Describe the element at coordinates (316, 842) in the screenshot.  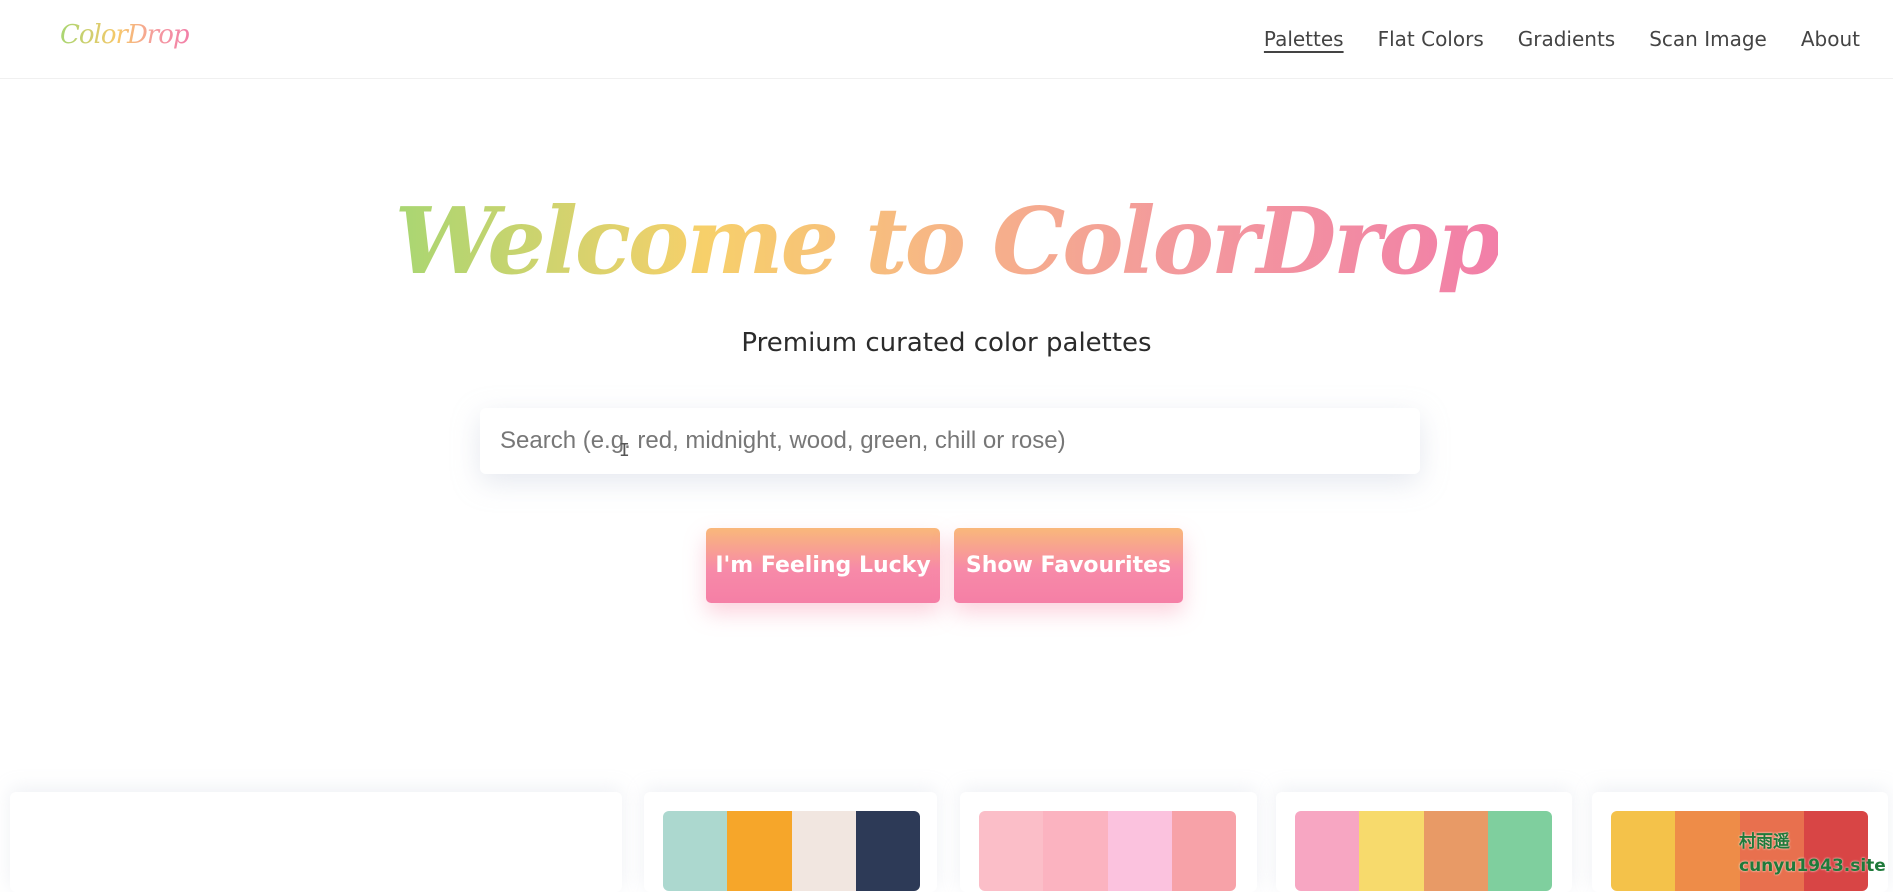
I see `palette-card-placeholder` at that location.